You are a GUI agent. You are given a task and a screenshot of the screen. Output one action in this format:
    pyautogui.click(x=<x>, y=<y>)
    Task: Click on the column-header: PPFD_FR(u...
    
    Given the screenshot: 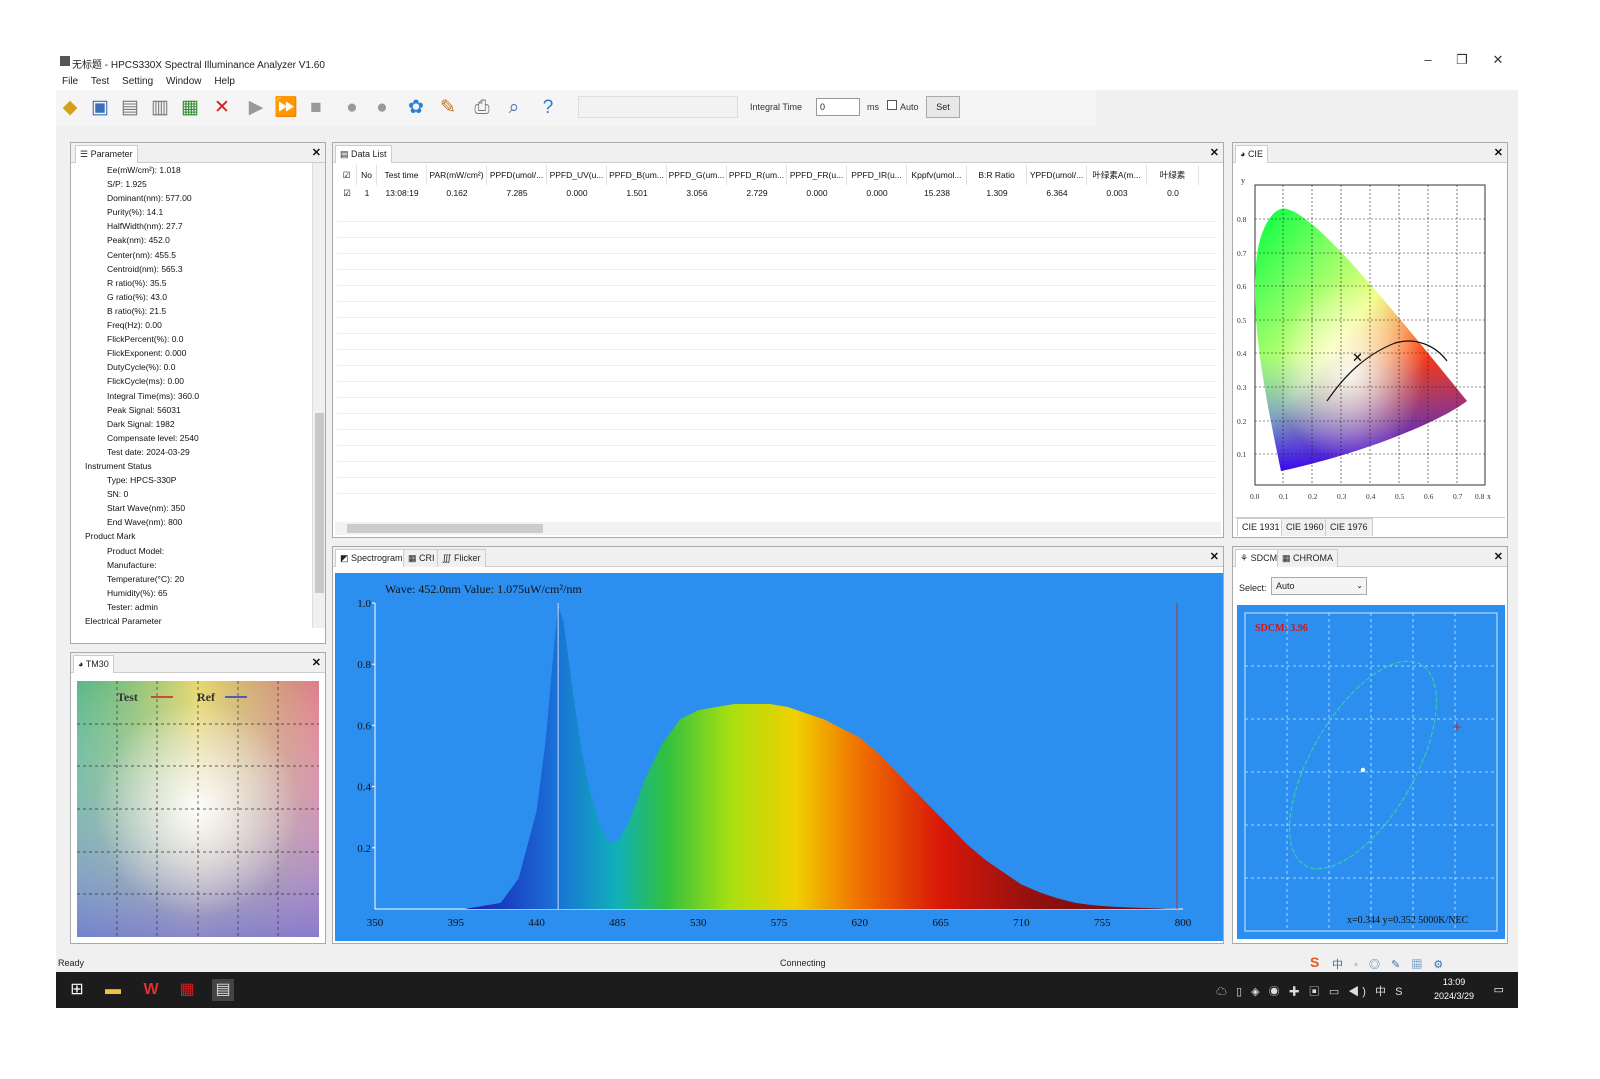 What is the action you would take?
    pyautogui.click(x=817, y=175)
    